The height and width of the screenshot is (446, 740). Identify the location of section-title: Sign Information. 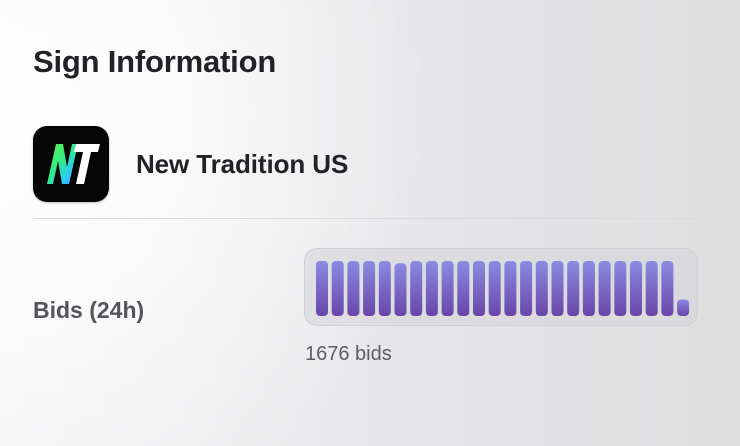
(155, 61).